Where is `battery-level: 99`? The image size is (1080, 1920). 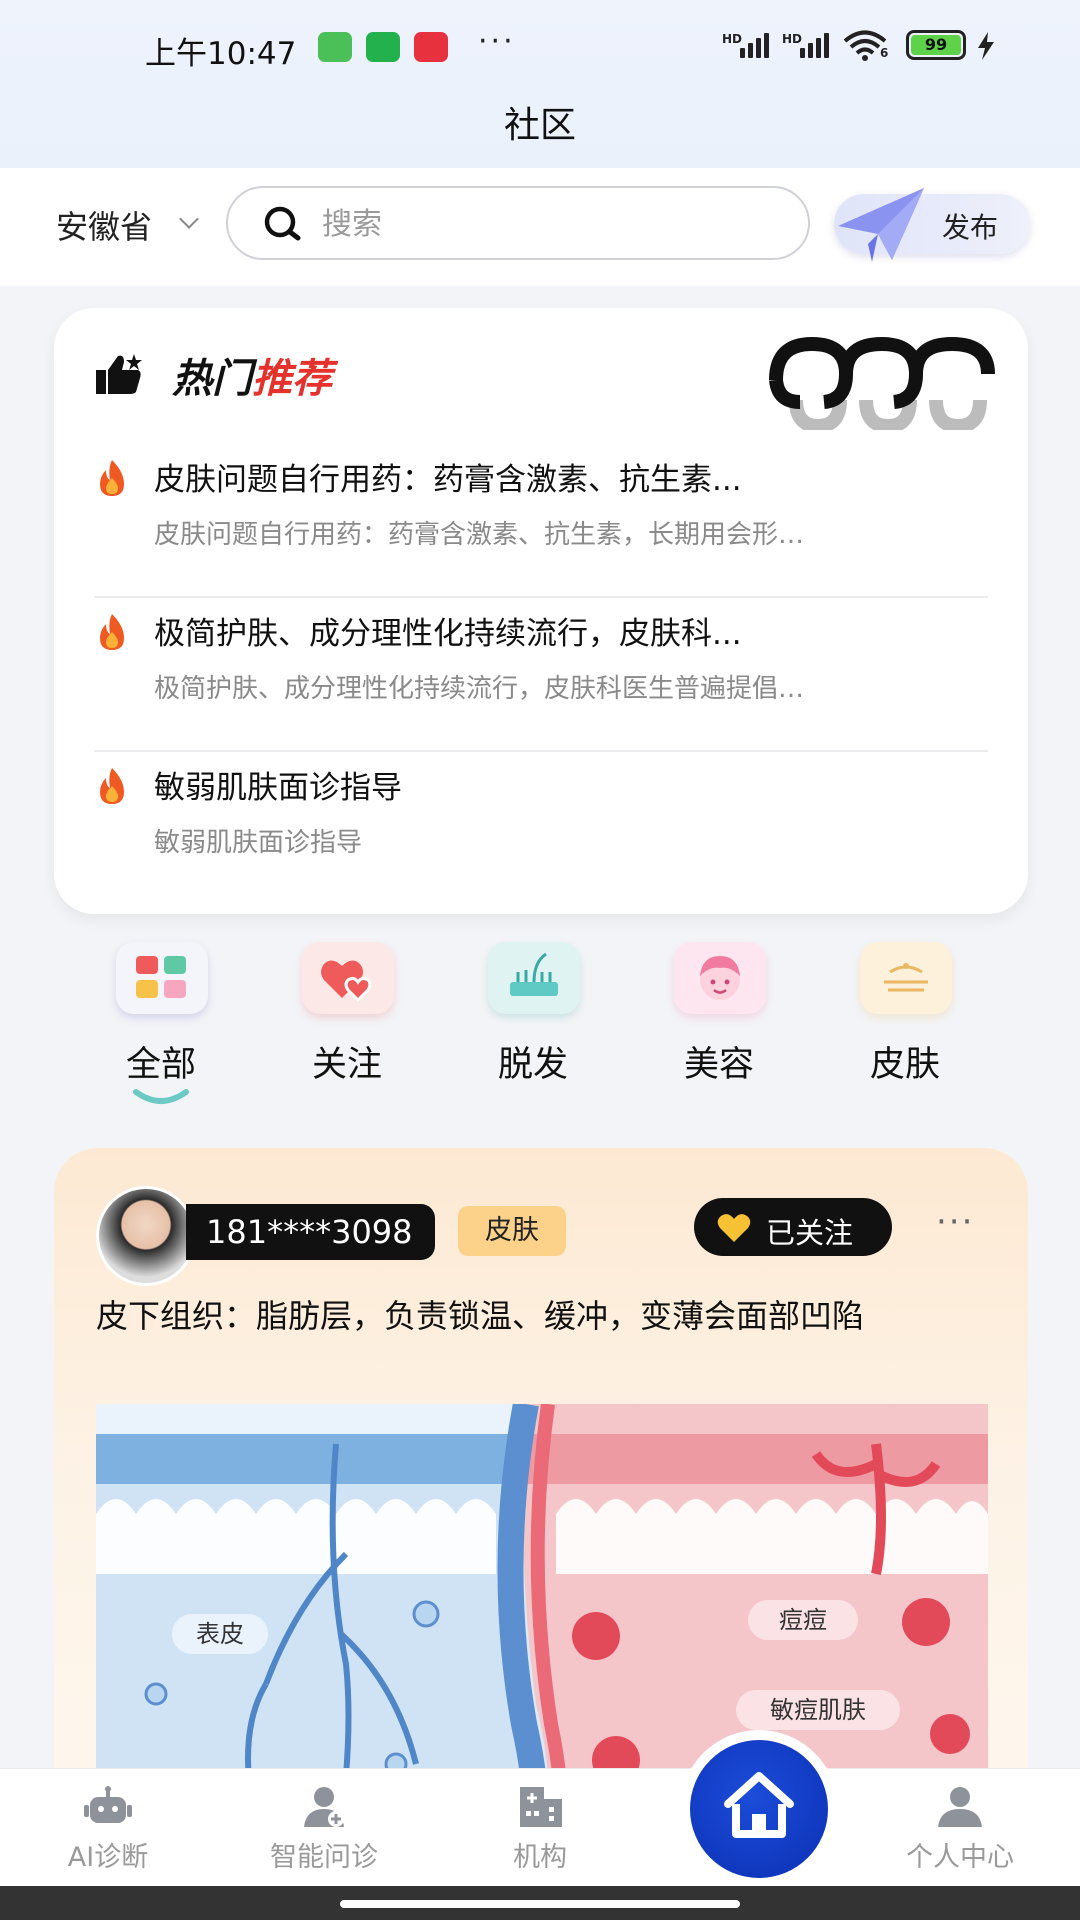 battery-level: 99 is located at coordinates (936, 45).